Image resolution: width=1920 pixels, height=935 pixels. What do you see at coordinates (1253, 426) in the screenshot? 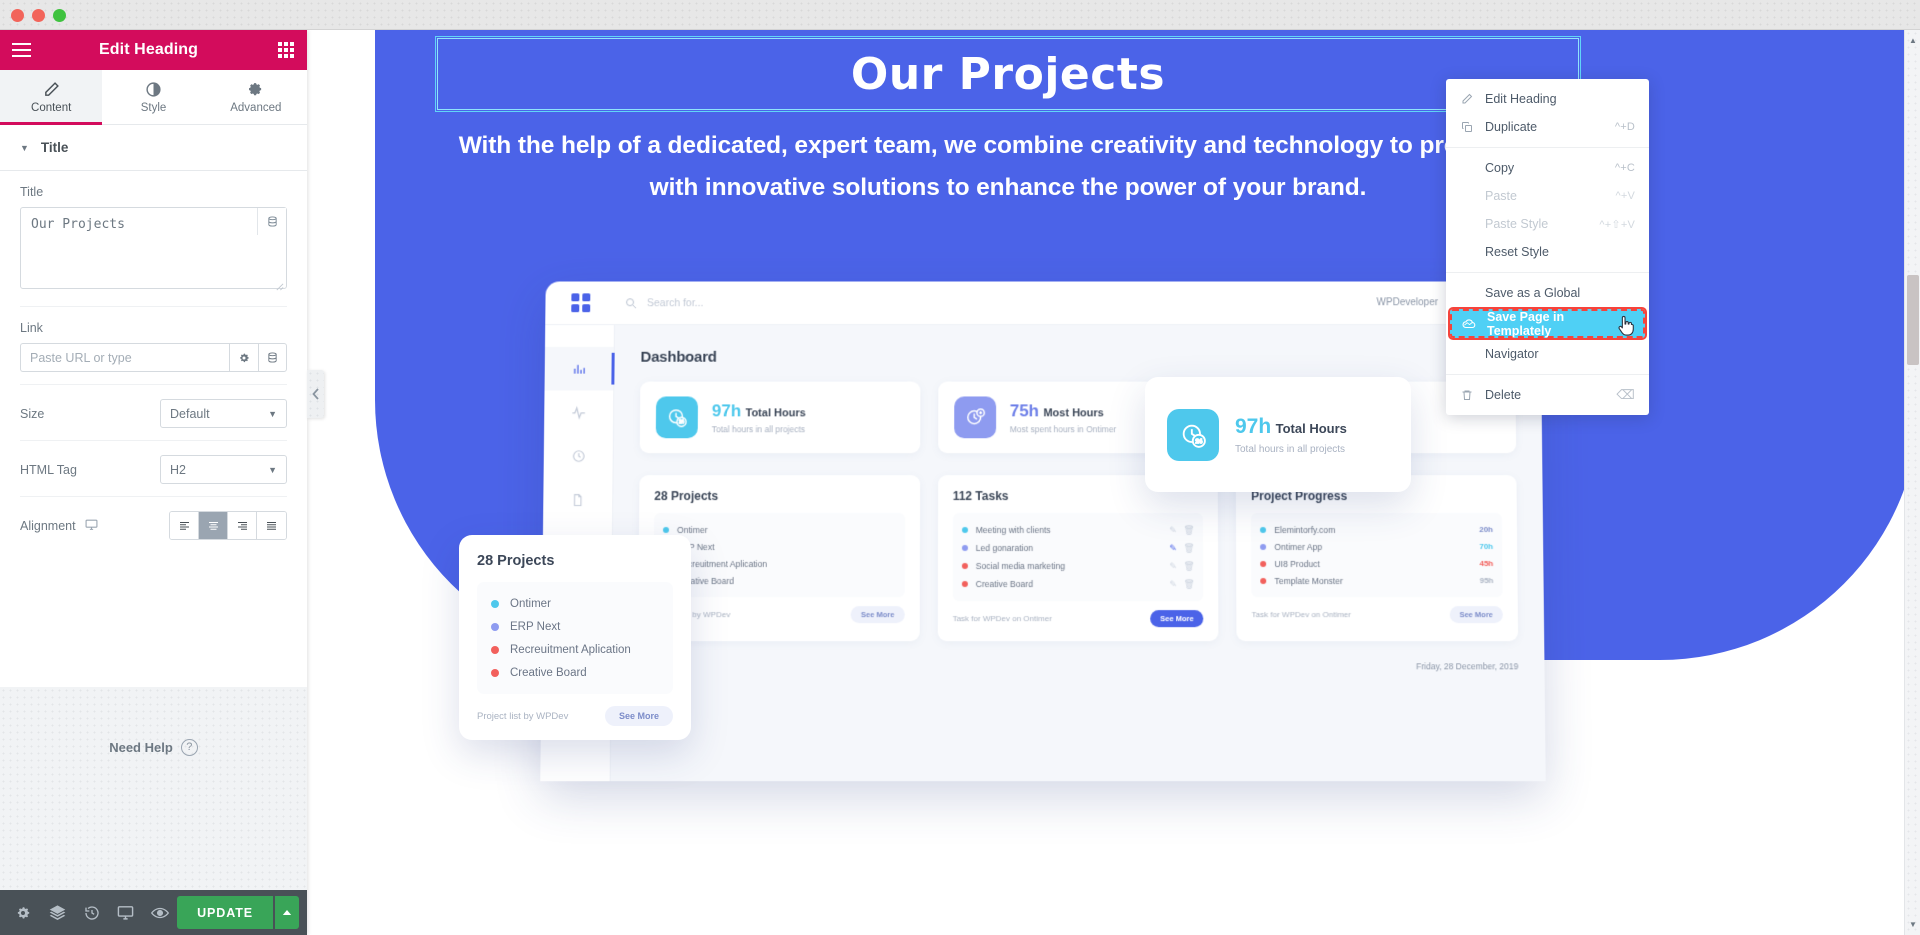
I see `stat-value: 97h` at bounding box center [1253, 426].